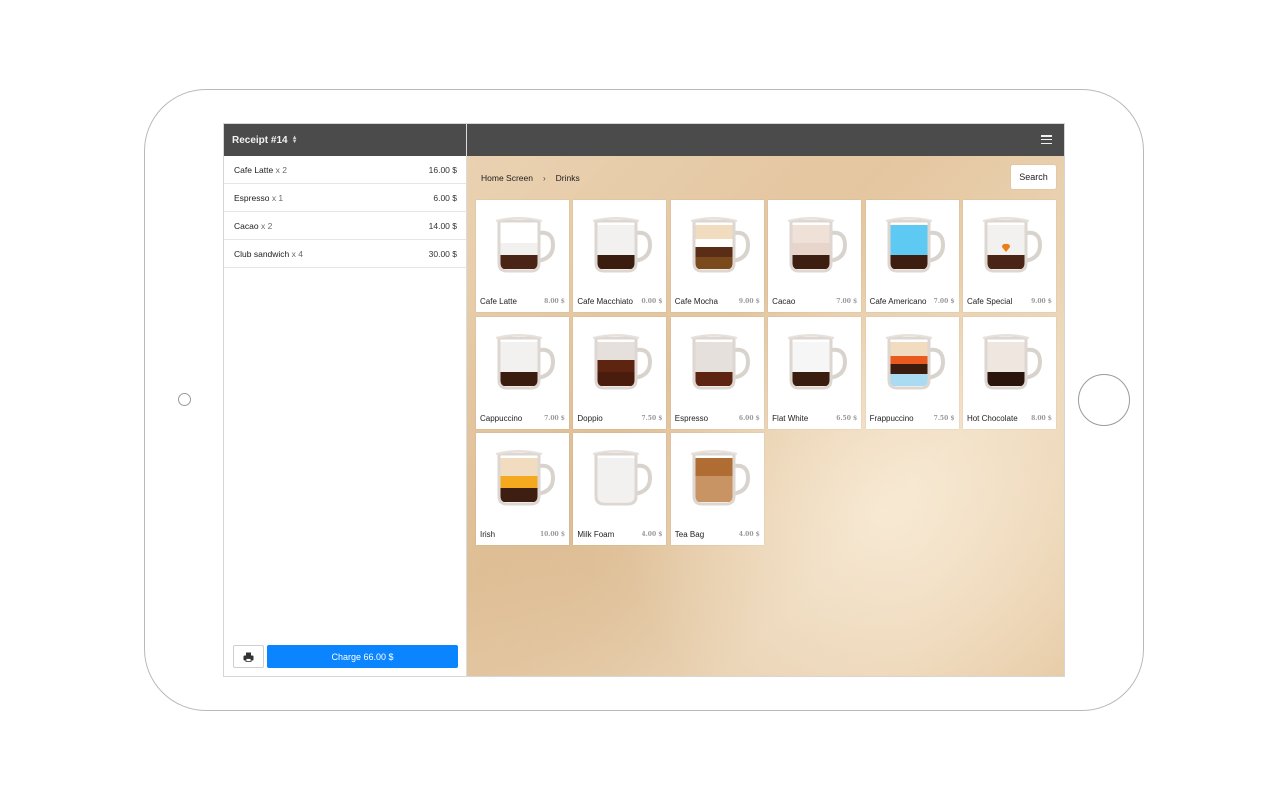 Image resolution: width=1288 pixels, height=800 pixels. I want to click on product-tile: Cappuccino 7.00 $, so click(522, 372).